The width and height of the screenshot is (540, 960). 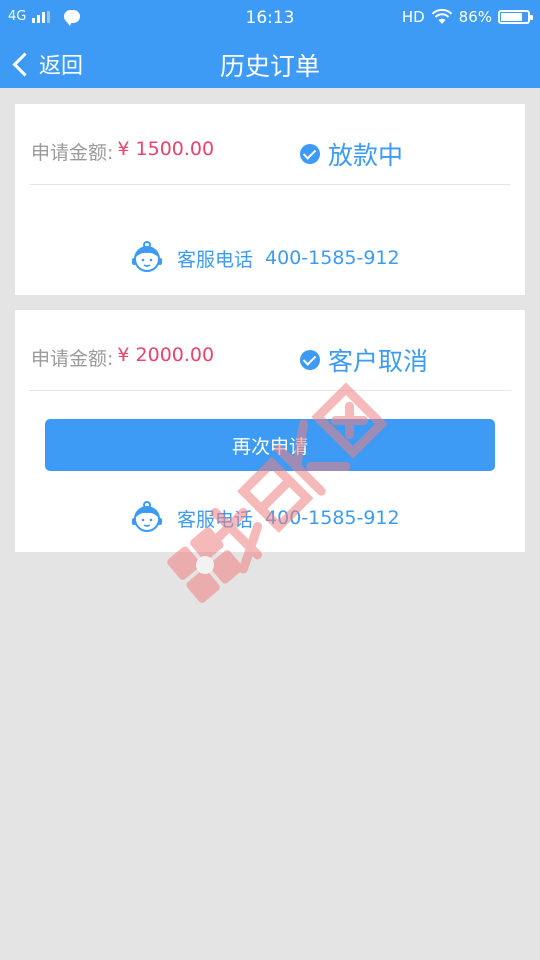 What do you see at coordinates (366, 155) in the screenshot?
I see `status-text: 放款中` at bounding box center [366, 155].